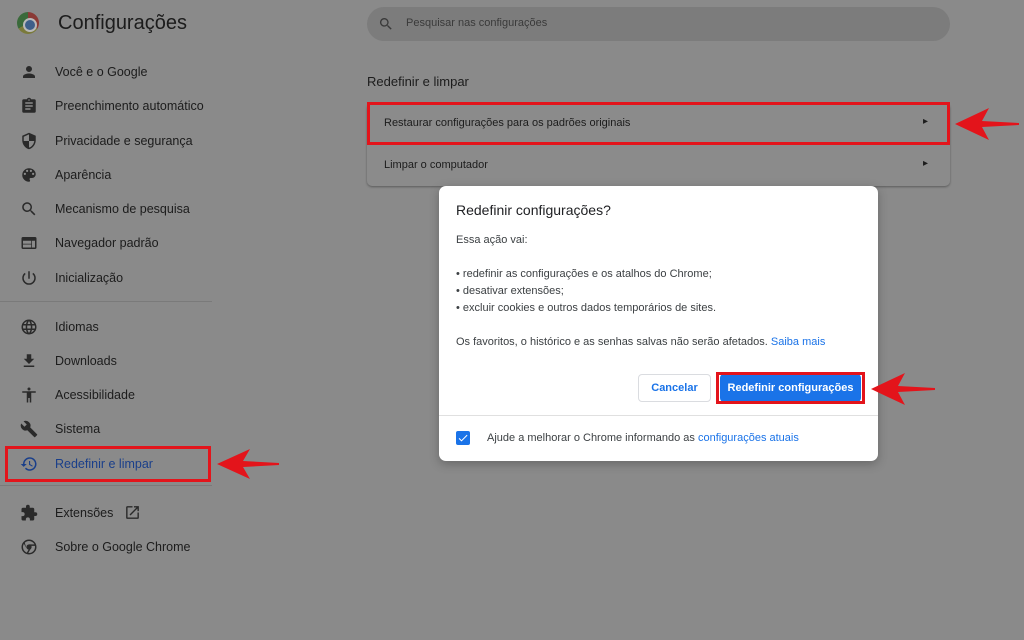  I want to click on sidebar-item-default-browser: Navegador padrão, so click(105, 243).